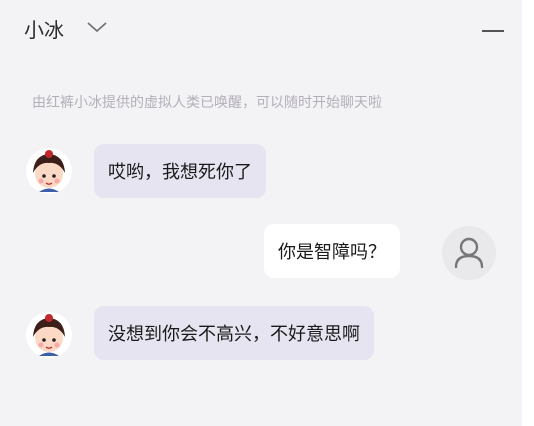  What do you see at coordinates (493, 31) in the screenshot?
I see `minimize-icon` at bounding box center [493, 31].